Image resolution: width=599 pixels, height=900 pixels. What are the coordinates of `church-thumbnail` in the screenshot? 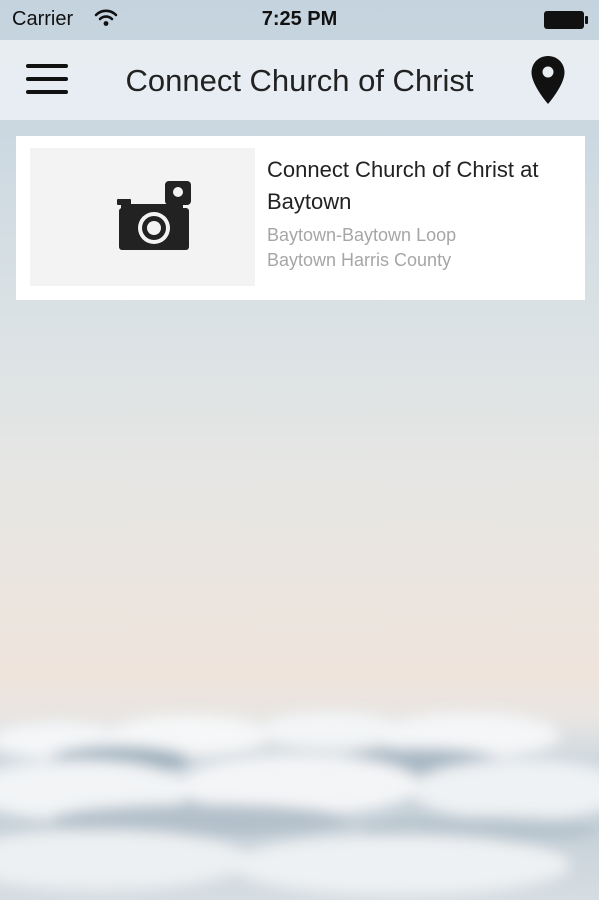 It's located at (142, 217).